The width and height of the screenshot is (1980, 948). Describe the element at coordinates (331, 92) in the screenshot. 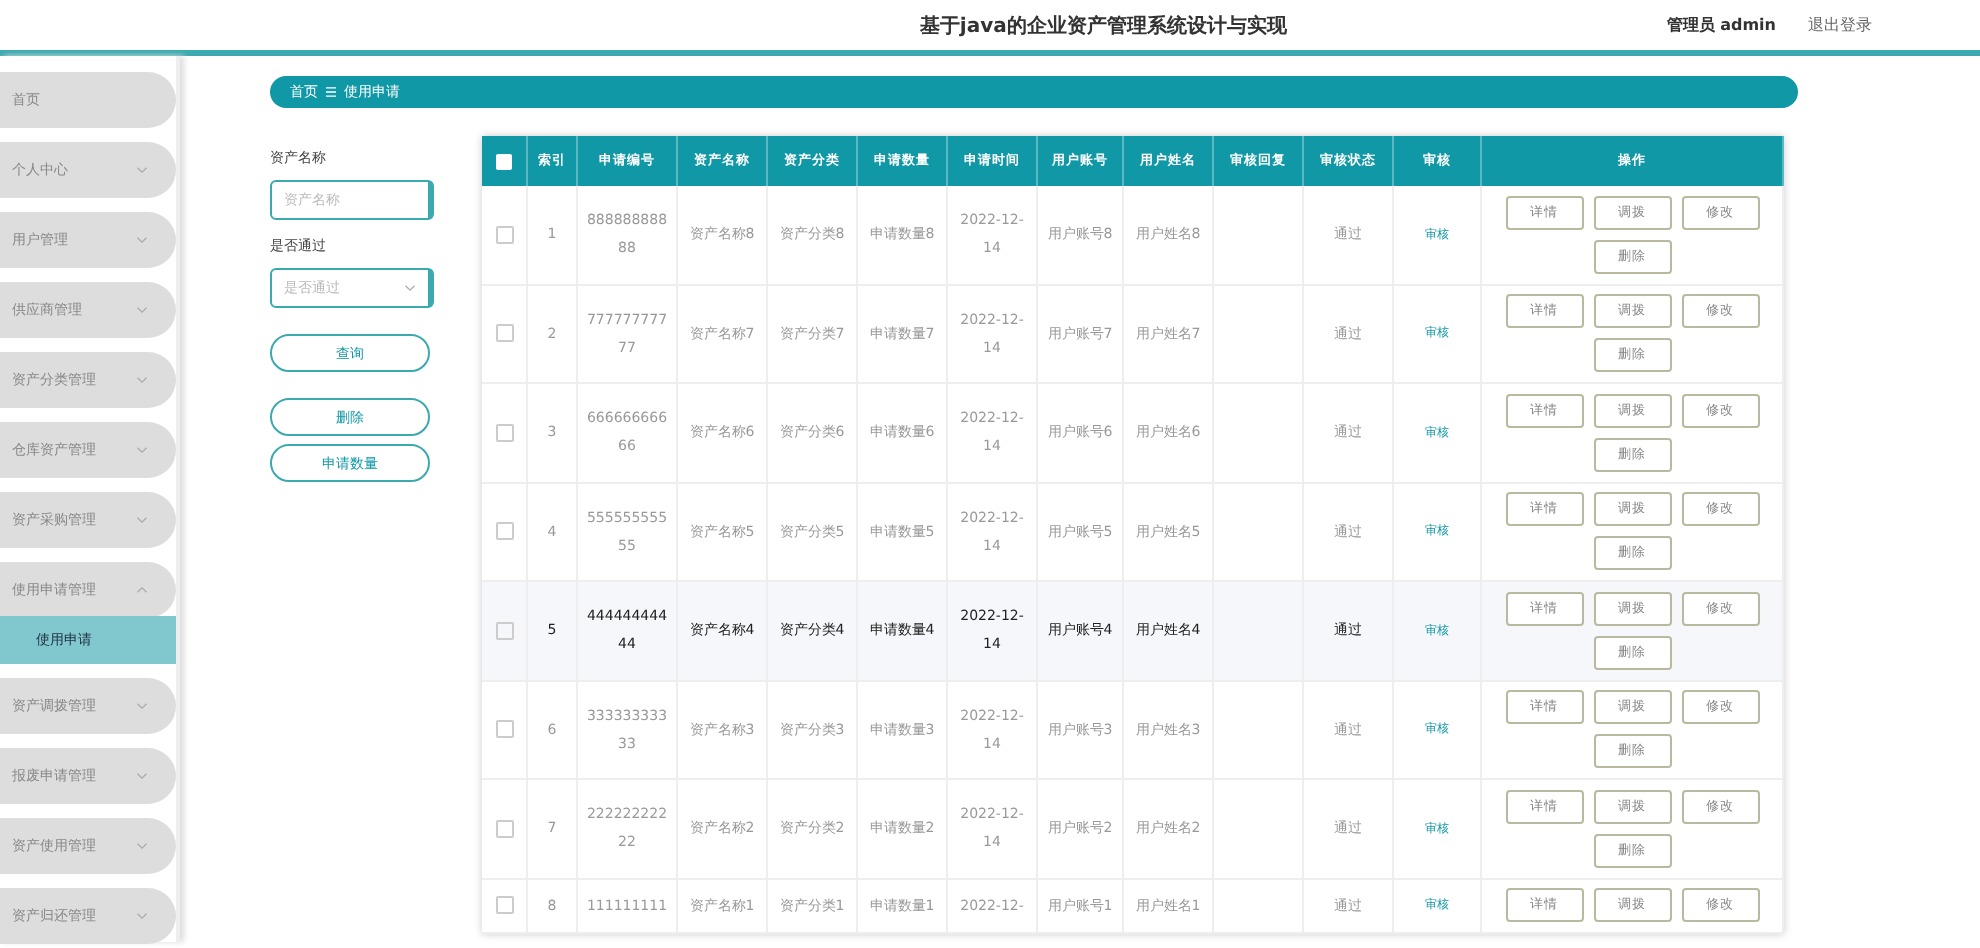

I see `separator-icon` at that location.